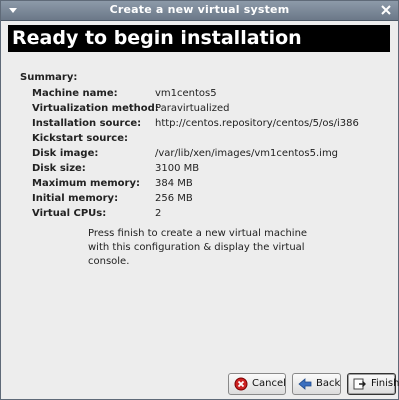 This screenshot has width=399, height=400. What do you see at coordinates (305, 384) in the screenshot?
I see `back-arrow-icon` at bounding box center [305, 384].